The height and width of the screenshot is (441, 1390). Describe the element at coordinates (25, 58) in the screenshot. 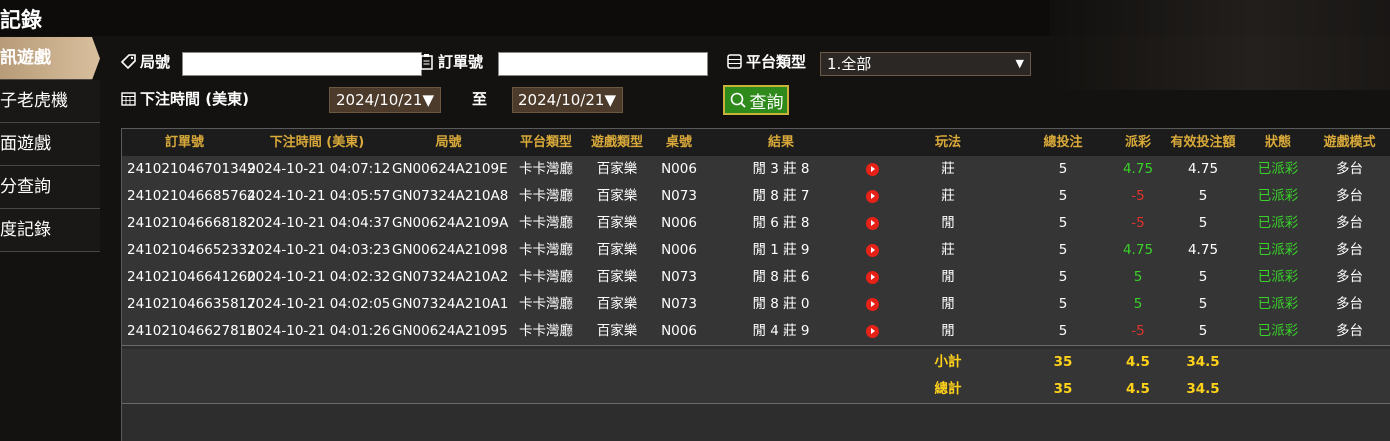

I see `sidebar-item-label: 訊遊戲` at that location.